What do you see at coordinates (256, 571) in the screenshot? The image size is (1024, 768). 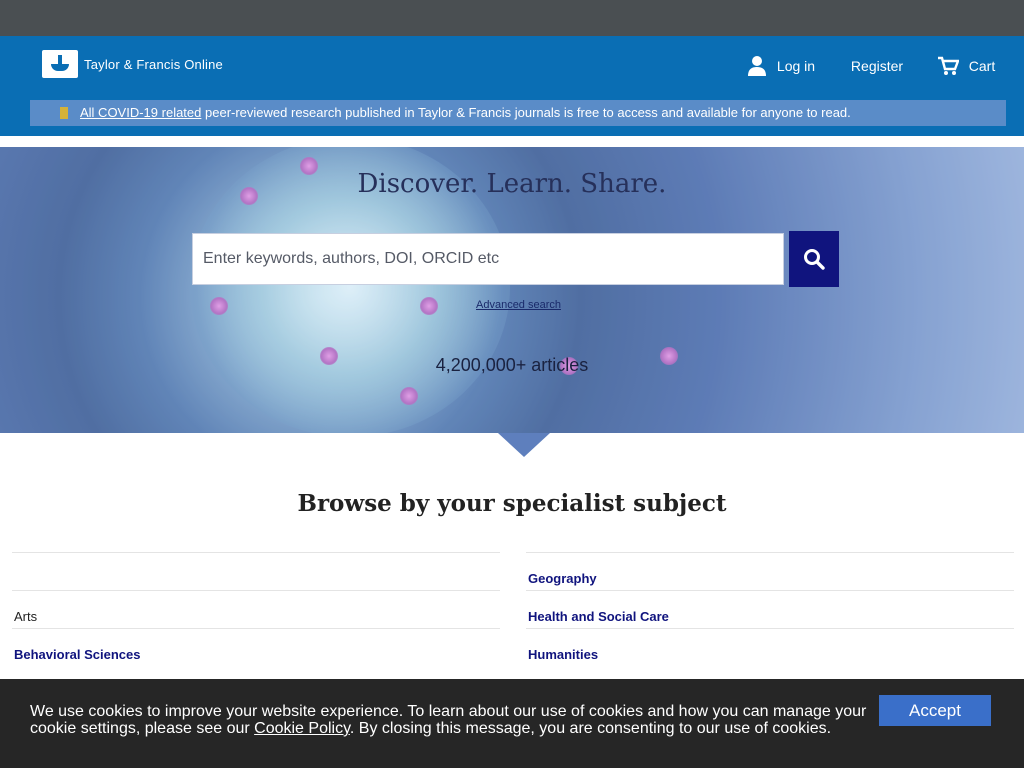 I see `subject-row` at bounding box center [256, 571].